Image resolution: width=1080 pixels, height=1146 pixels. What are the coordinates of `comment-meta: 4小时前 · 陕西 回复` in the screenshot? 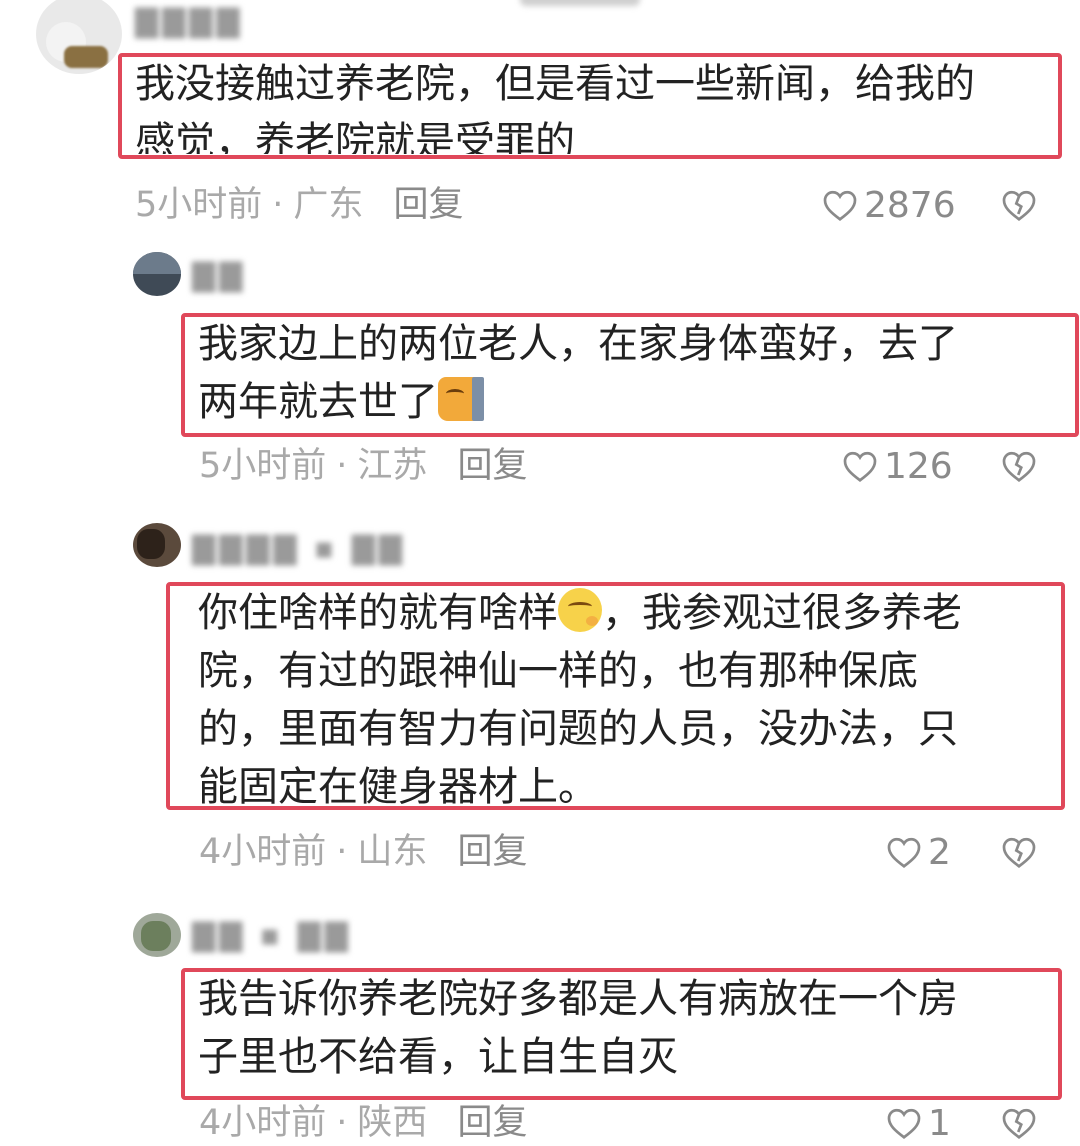 It's located at (363, 1123).